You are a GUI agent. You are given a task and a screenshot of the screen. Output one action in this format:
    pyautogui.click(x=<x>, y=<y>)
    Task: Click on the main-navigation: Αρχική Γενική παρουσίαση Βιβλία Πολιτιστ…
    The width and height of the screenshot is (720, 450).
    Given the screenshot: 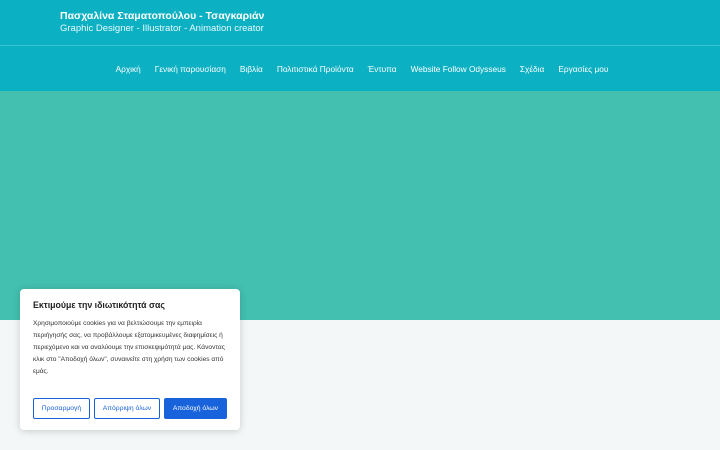 What is the action you would take?
    pyautogui.click(x=360, y=68)
    